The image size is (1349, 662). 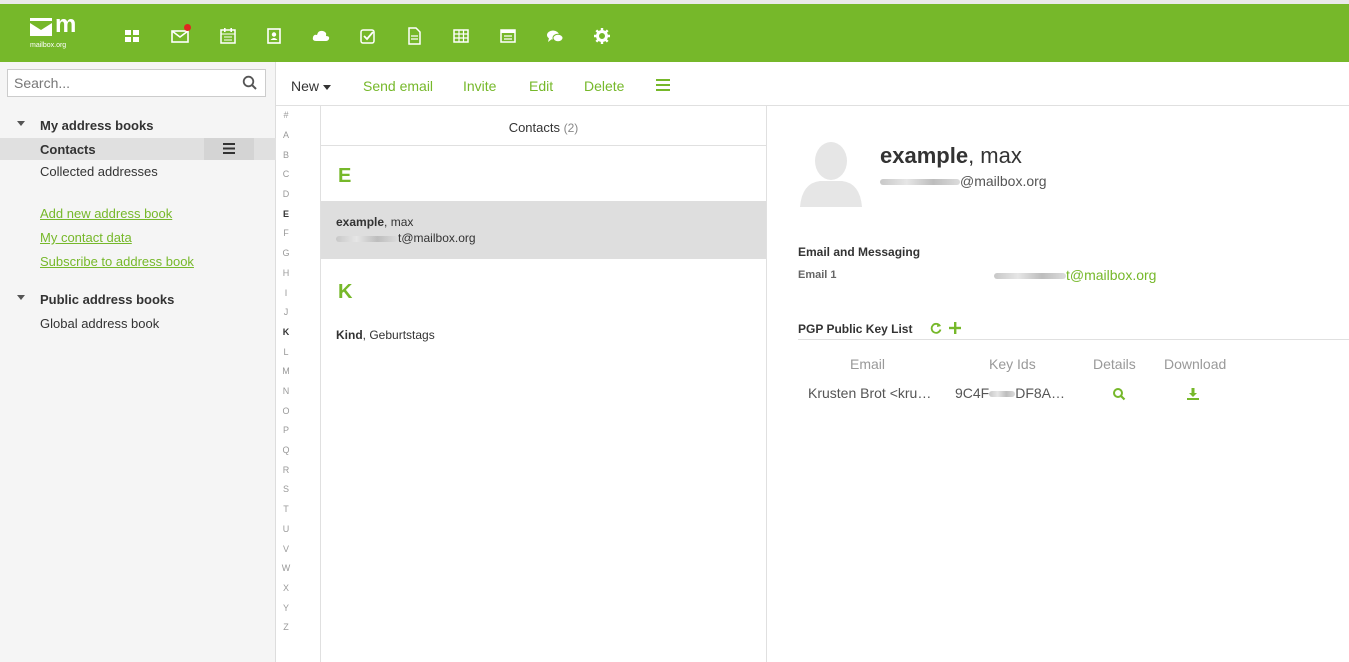 What do you see at coordinates (250, 83) in the screenshot?
I see `search-icon` at bounding box center [250, 83].